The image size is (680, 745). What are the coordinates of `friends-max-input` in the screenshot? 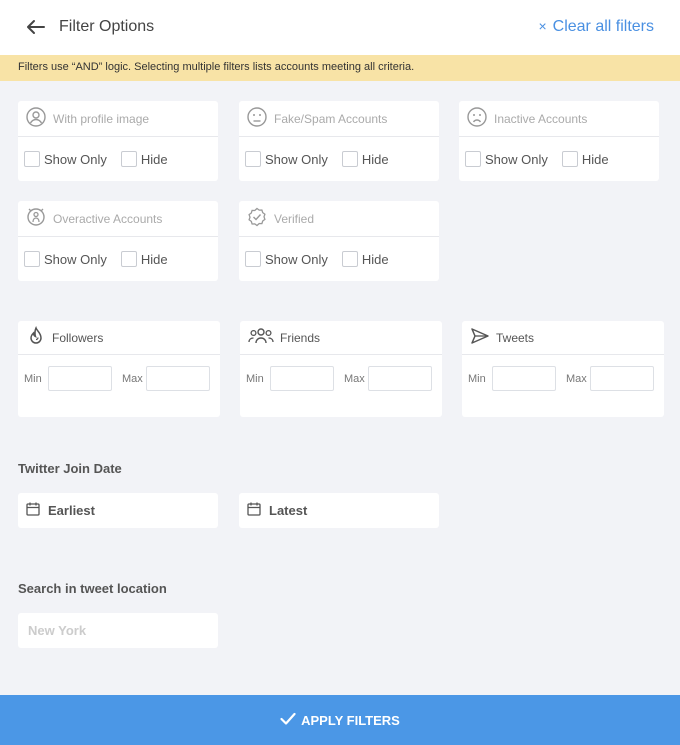 It's located at (400, 378).